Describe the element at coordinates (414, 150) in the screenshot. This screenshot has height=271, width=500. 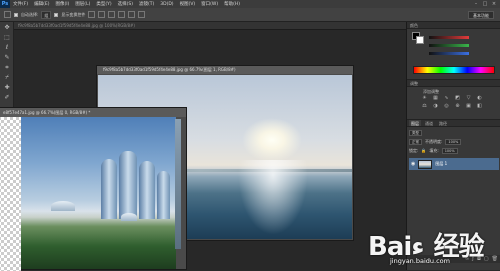
I see `lock-label: 锁定:` at that location.